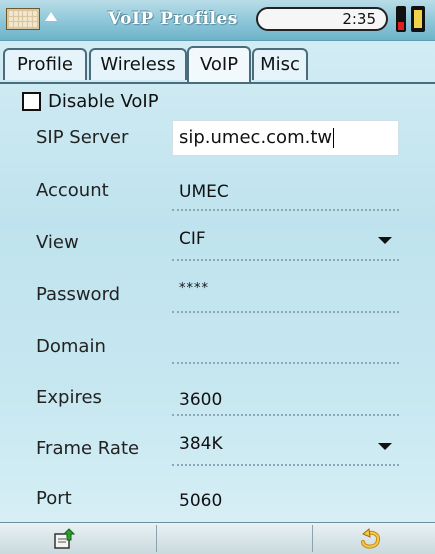  Describe the element at coordinates (385, 446) in the screenshot. I see `frame-rate-chevron-down-icon` at that location.